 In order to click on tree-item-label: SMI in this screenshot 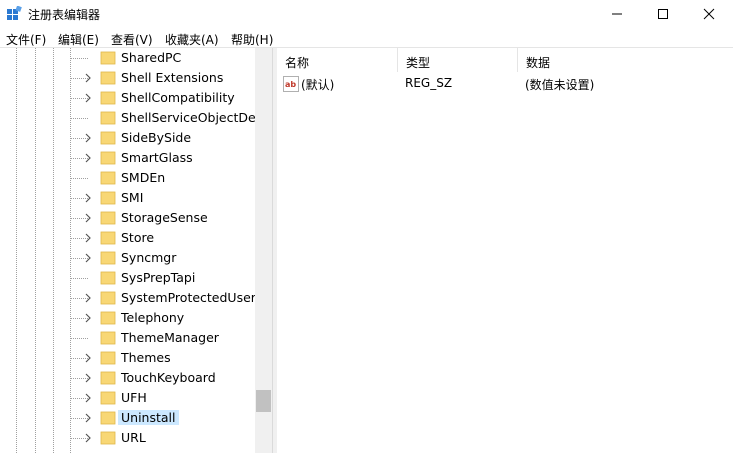, I will do `click(132, 197)`.